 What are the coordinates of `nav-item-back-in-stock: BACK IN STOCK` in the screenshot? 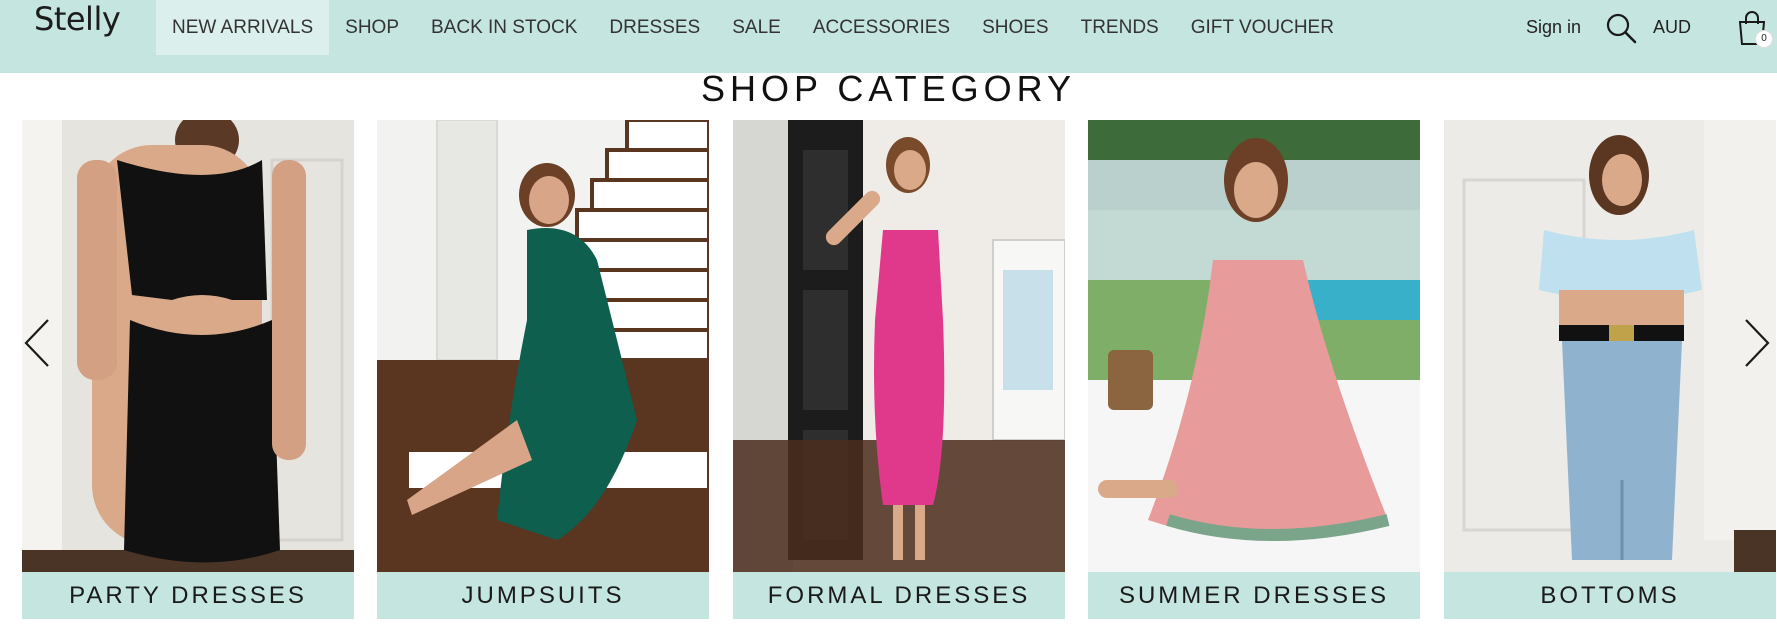 It's located at (504, 27).